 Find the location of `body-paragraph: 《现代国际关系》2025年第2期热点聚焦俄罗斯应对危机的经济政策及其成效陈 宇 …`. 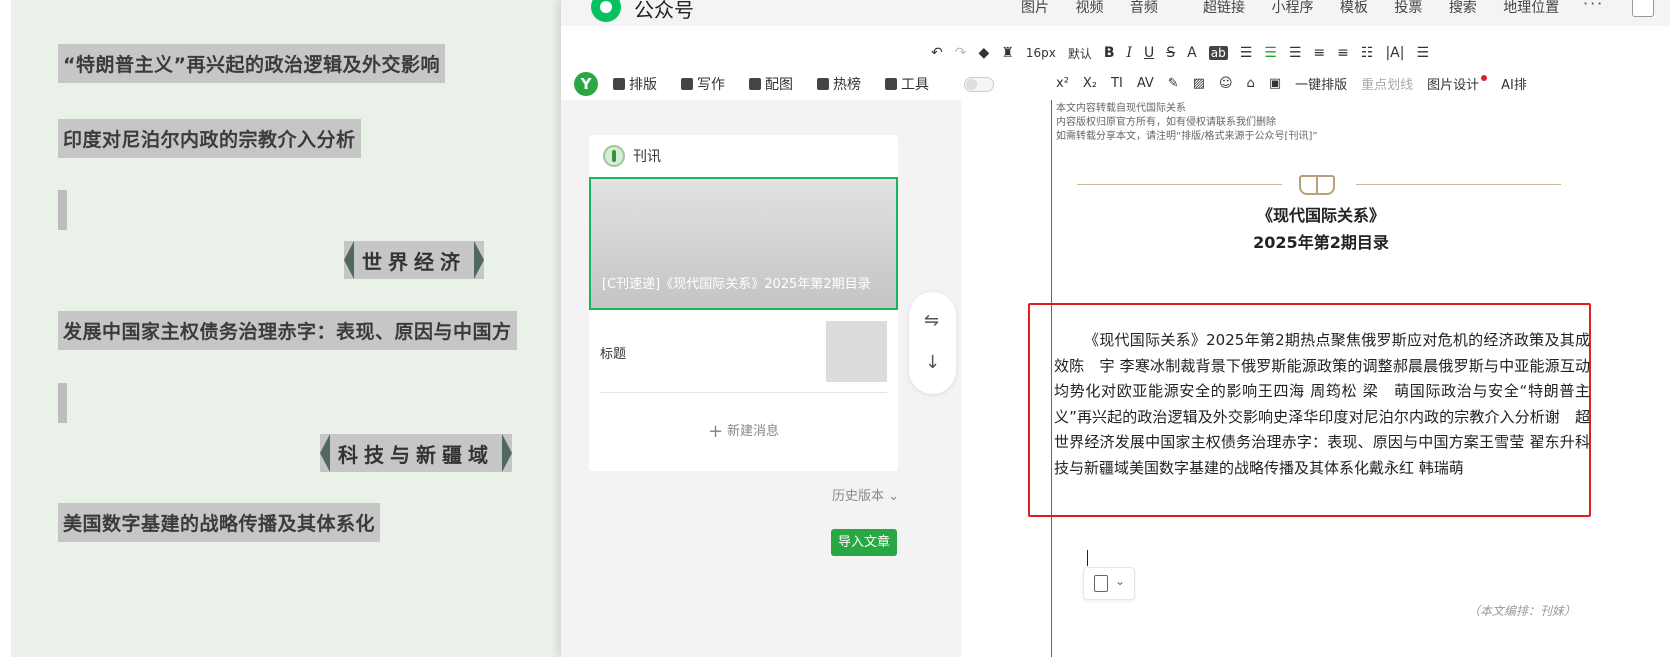

body-paragraph: 《现代国际关系》2025年第2期热点聚焦俄罗斯应对危机的经济政策及其成效陈 宇 … is located at coordinates (1322, 405).